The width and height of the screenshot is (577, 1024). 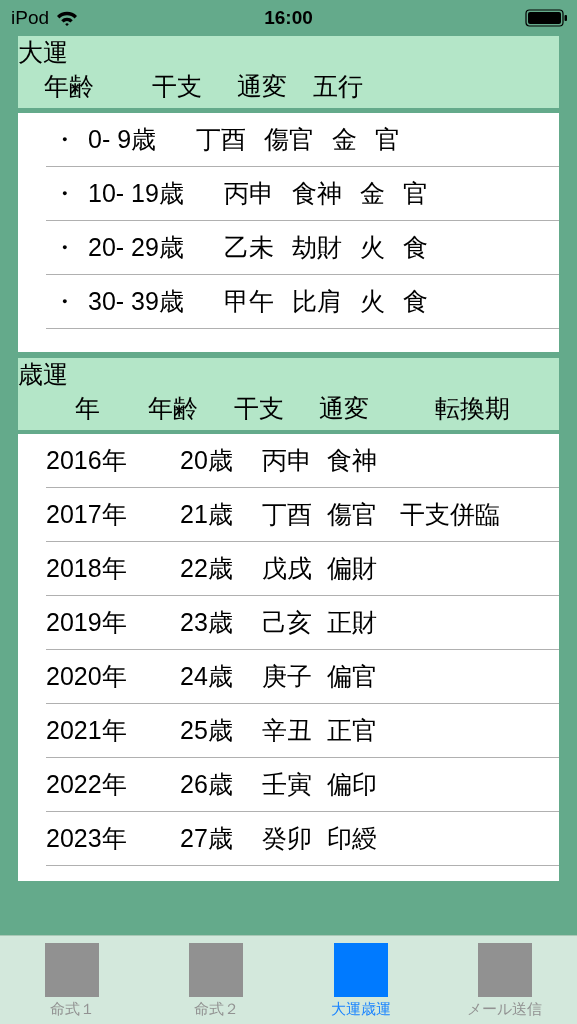 I want to click on list-cell-text: 甲午, so click(x=248, y=301).